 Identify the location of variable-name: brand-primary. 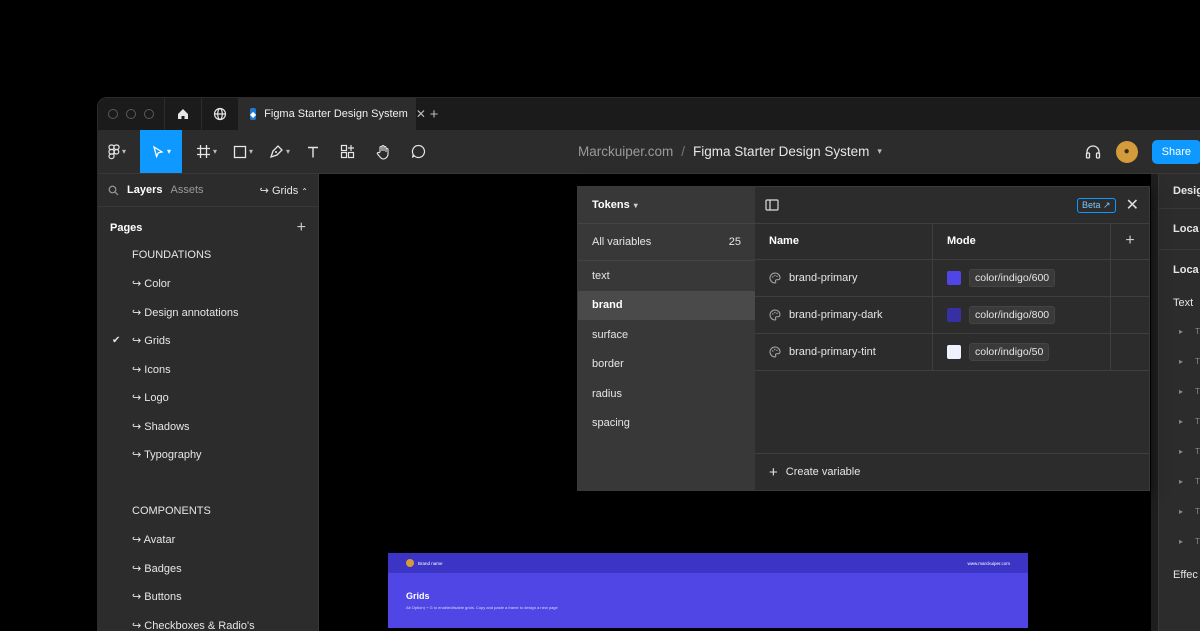
(823, 278).